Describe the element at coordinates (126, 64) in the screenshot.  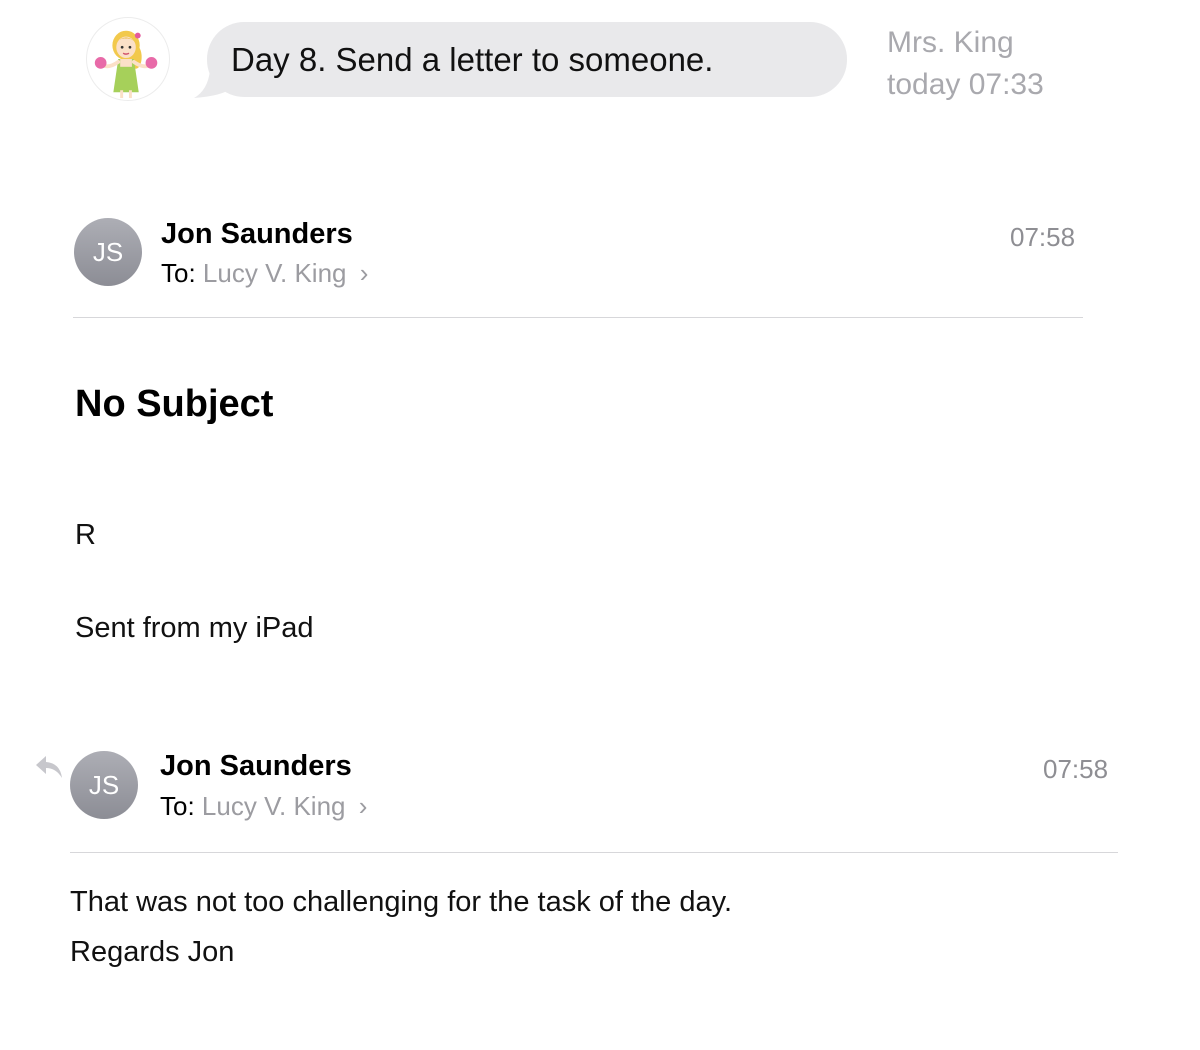
I see `cartoon-woman-icon` at that location.